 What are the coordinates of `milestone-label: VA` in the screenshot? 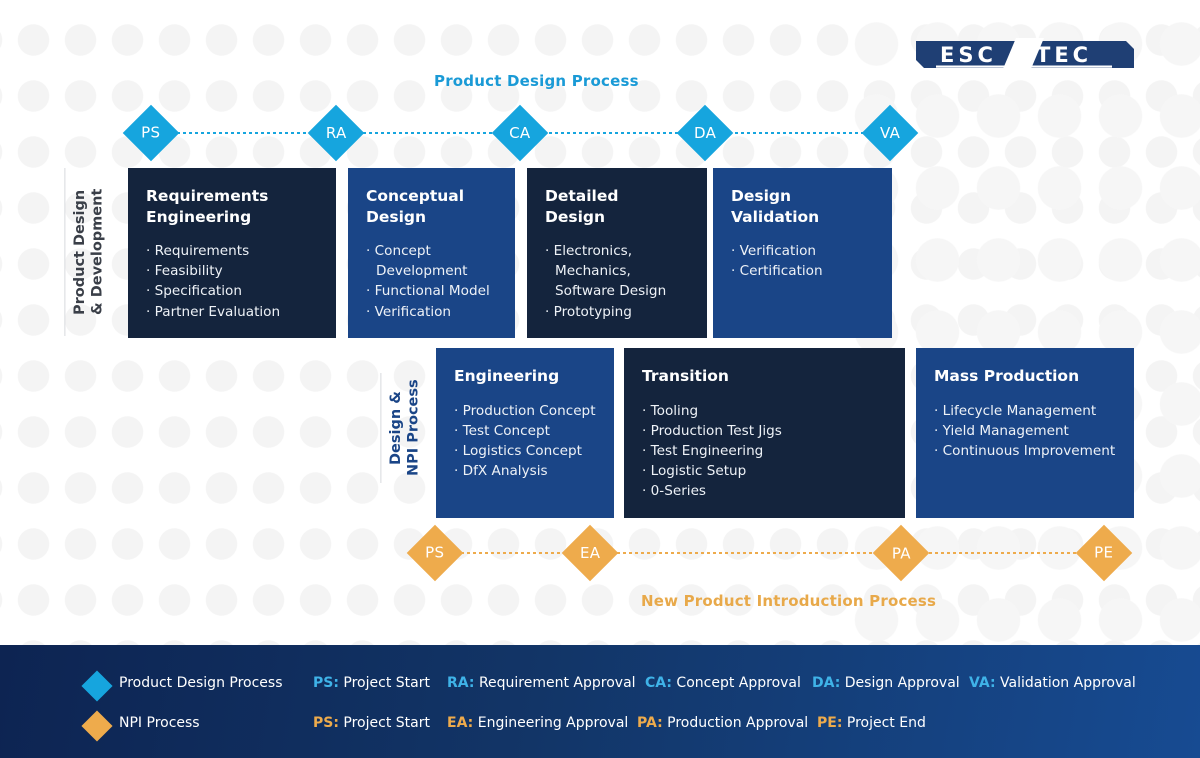 It's located at (890, 132).